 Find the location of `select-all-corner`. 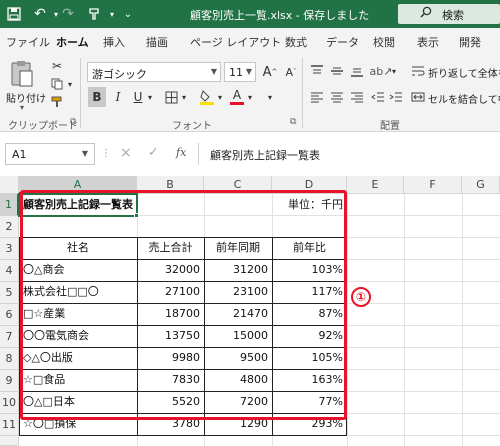

select-all-corner is located at coordinates (9, 185).